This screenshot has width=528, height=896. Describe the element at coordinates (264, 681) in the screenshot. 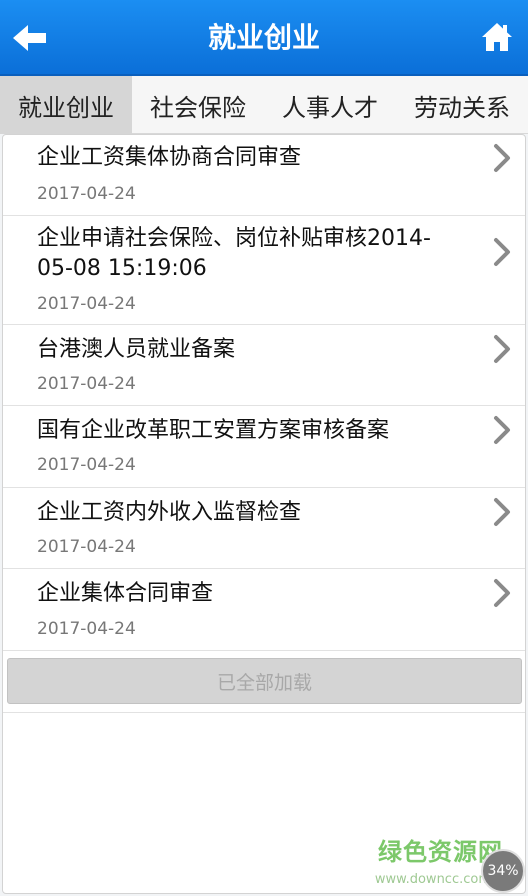

I see `load-more-button: 已全部加载` at that location.